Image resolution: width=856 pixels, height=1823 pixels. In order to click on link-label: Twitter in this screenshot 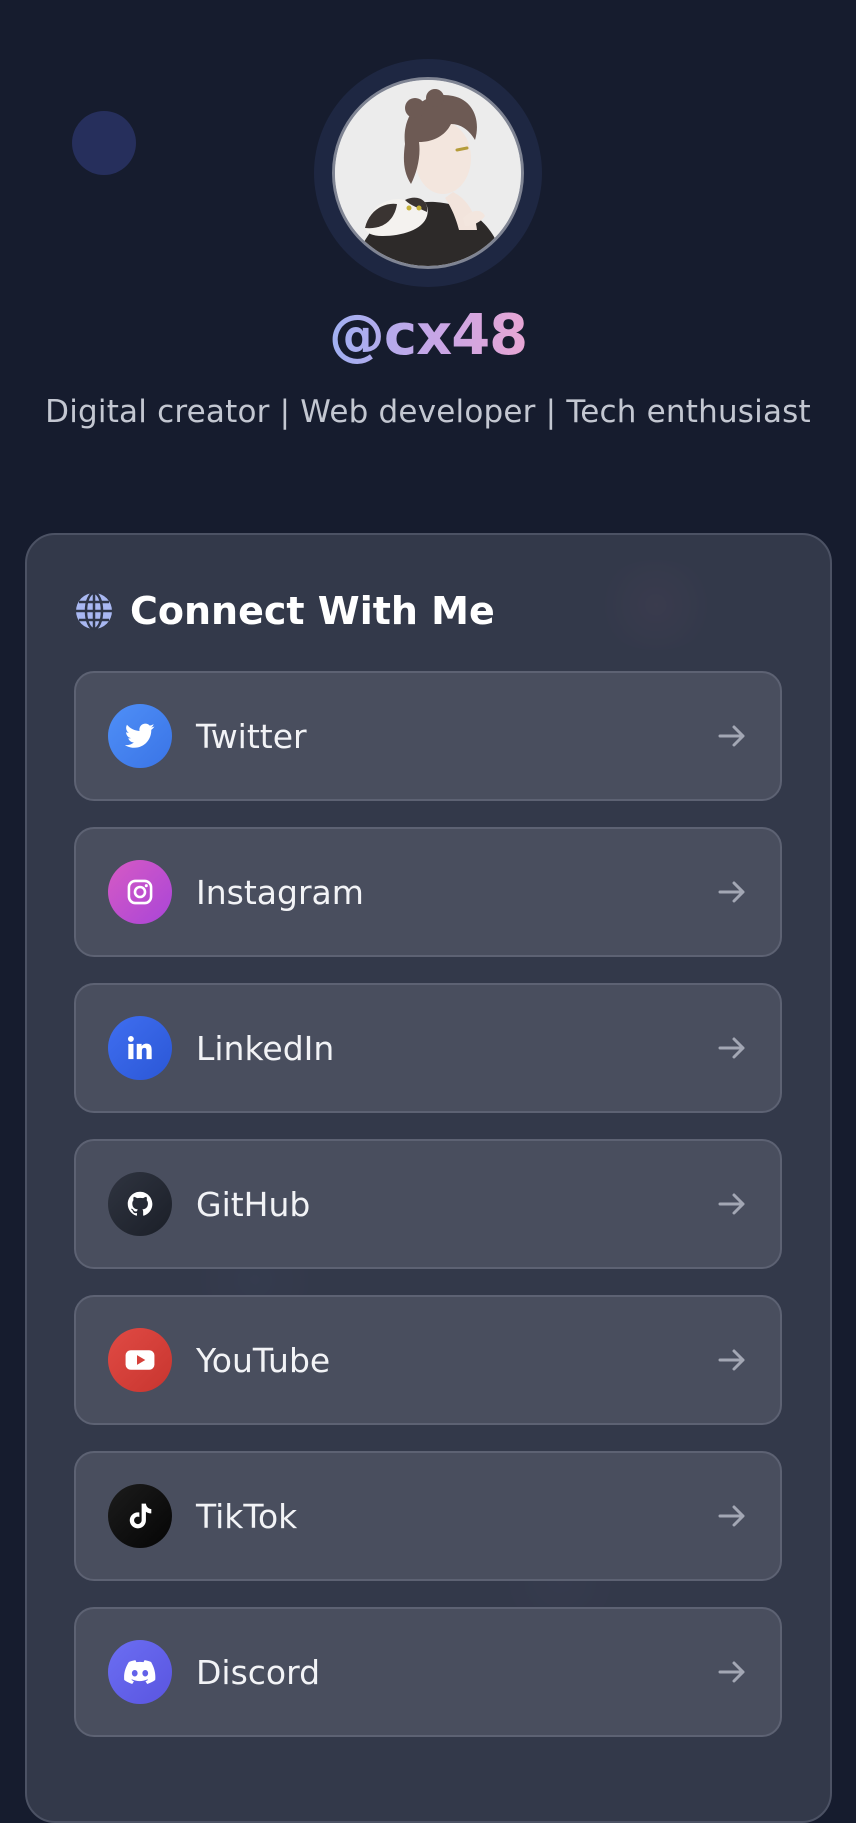, I will do `click(251, 736)`.